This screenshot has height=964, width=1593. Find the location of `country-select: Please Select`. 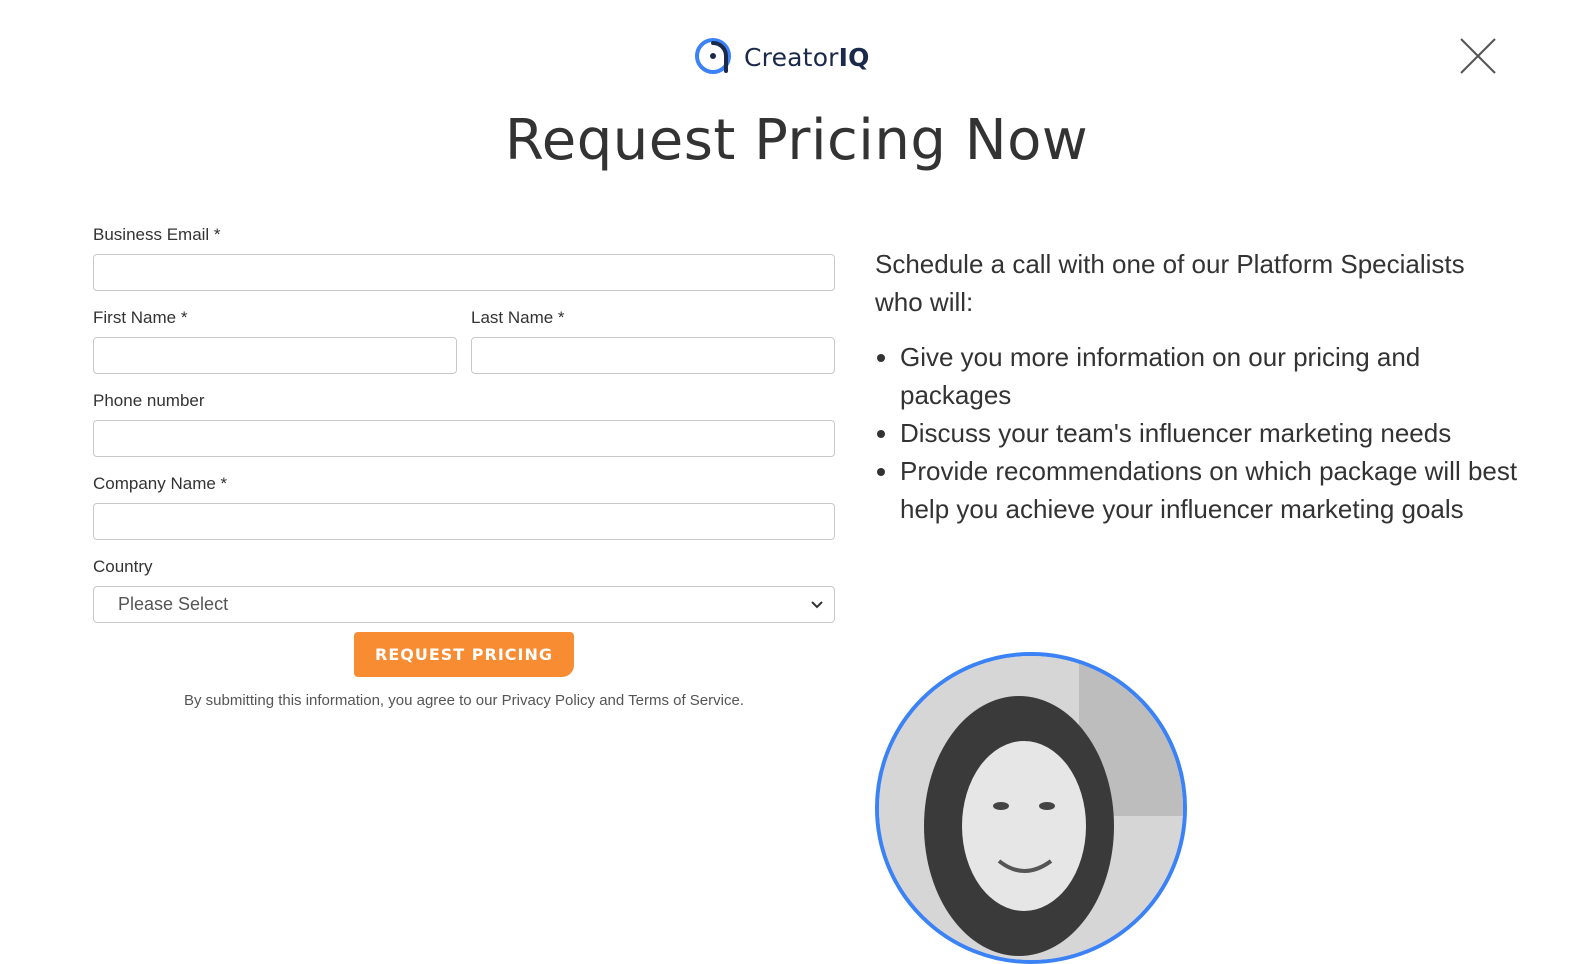

country-select: Please Select is located at coordinates (464, 604).